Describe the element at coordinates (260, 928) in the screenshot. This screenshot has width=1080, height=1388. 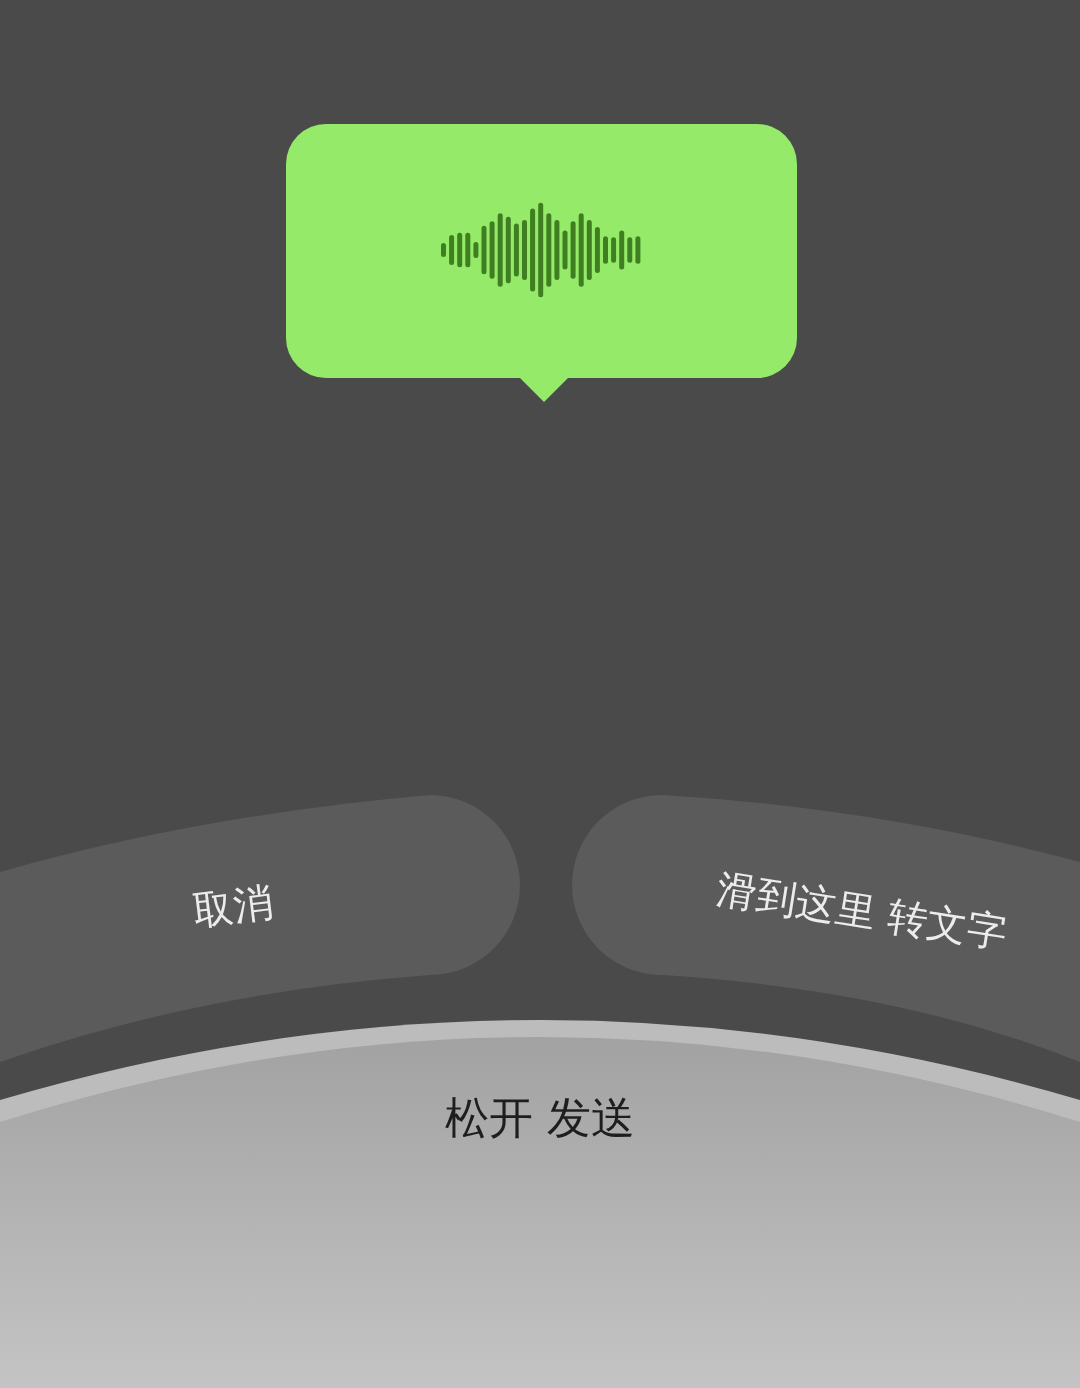
I see `cancel-button: 取消` at that location.